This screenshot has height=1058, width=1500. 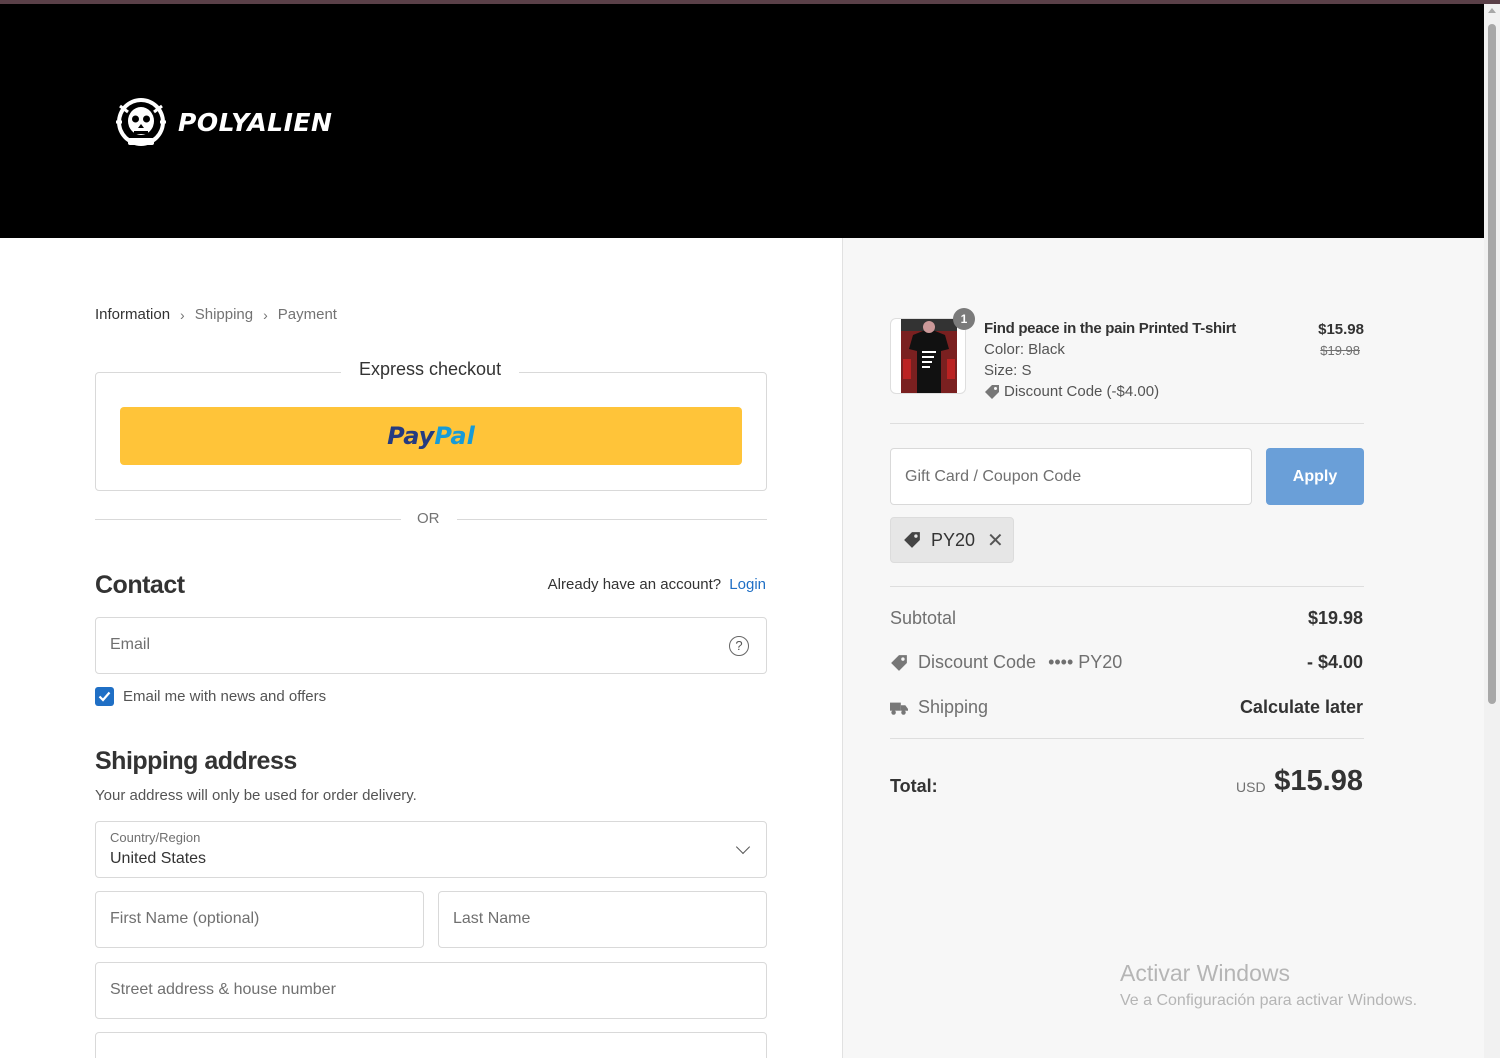 I want to click on product-image, so click(x=928, y=356).